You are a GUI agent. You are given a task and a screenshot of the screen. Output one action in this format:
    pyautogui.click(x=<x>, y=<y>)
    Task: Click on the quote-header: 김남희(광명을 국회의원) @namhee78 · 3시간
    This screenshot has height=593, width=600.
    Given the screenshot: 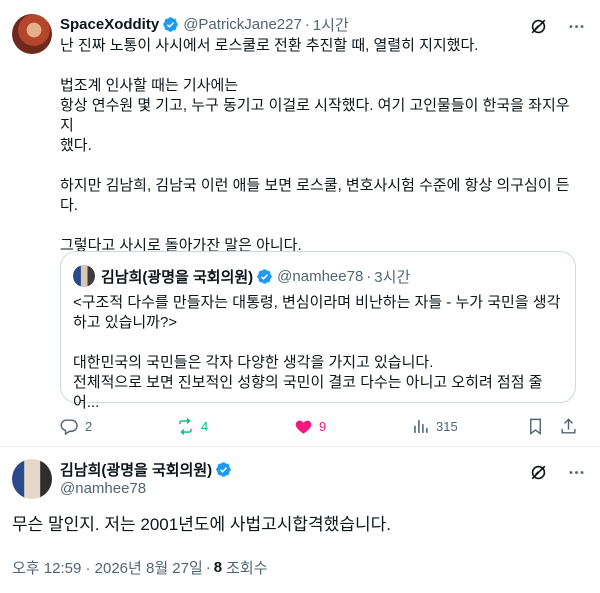 What is the action you would take?
    pyautogui.click(x=255, y=276)
    